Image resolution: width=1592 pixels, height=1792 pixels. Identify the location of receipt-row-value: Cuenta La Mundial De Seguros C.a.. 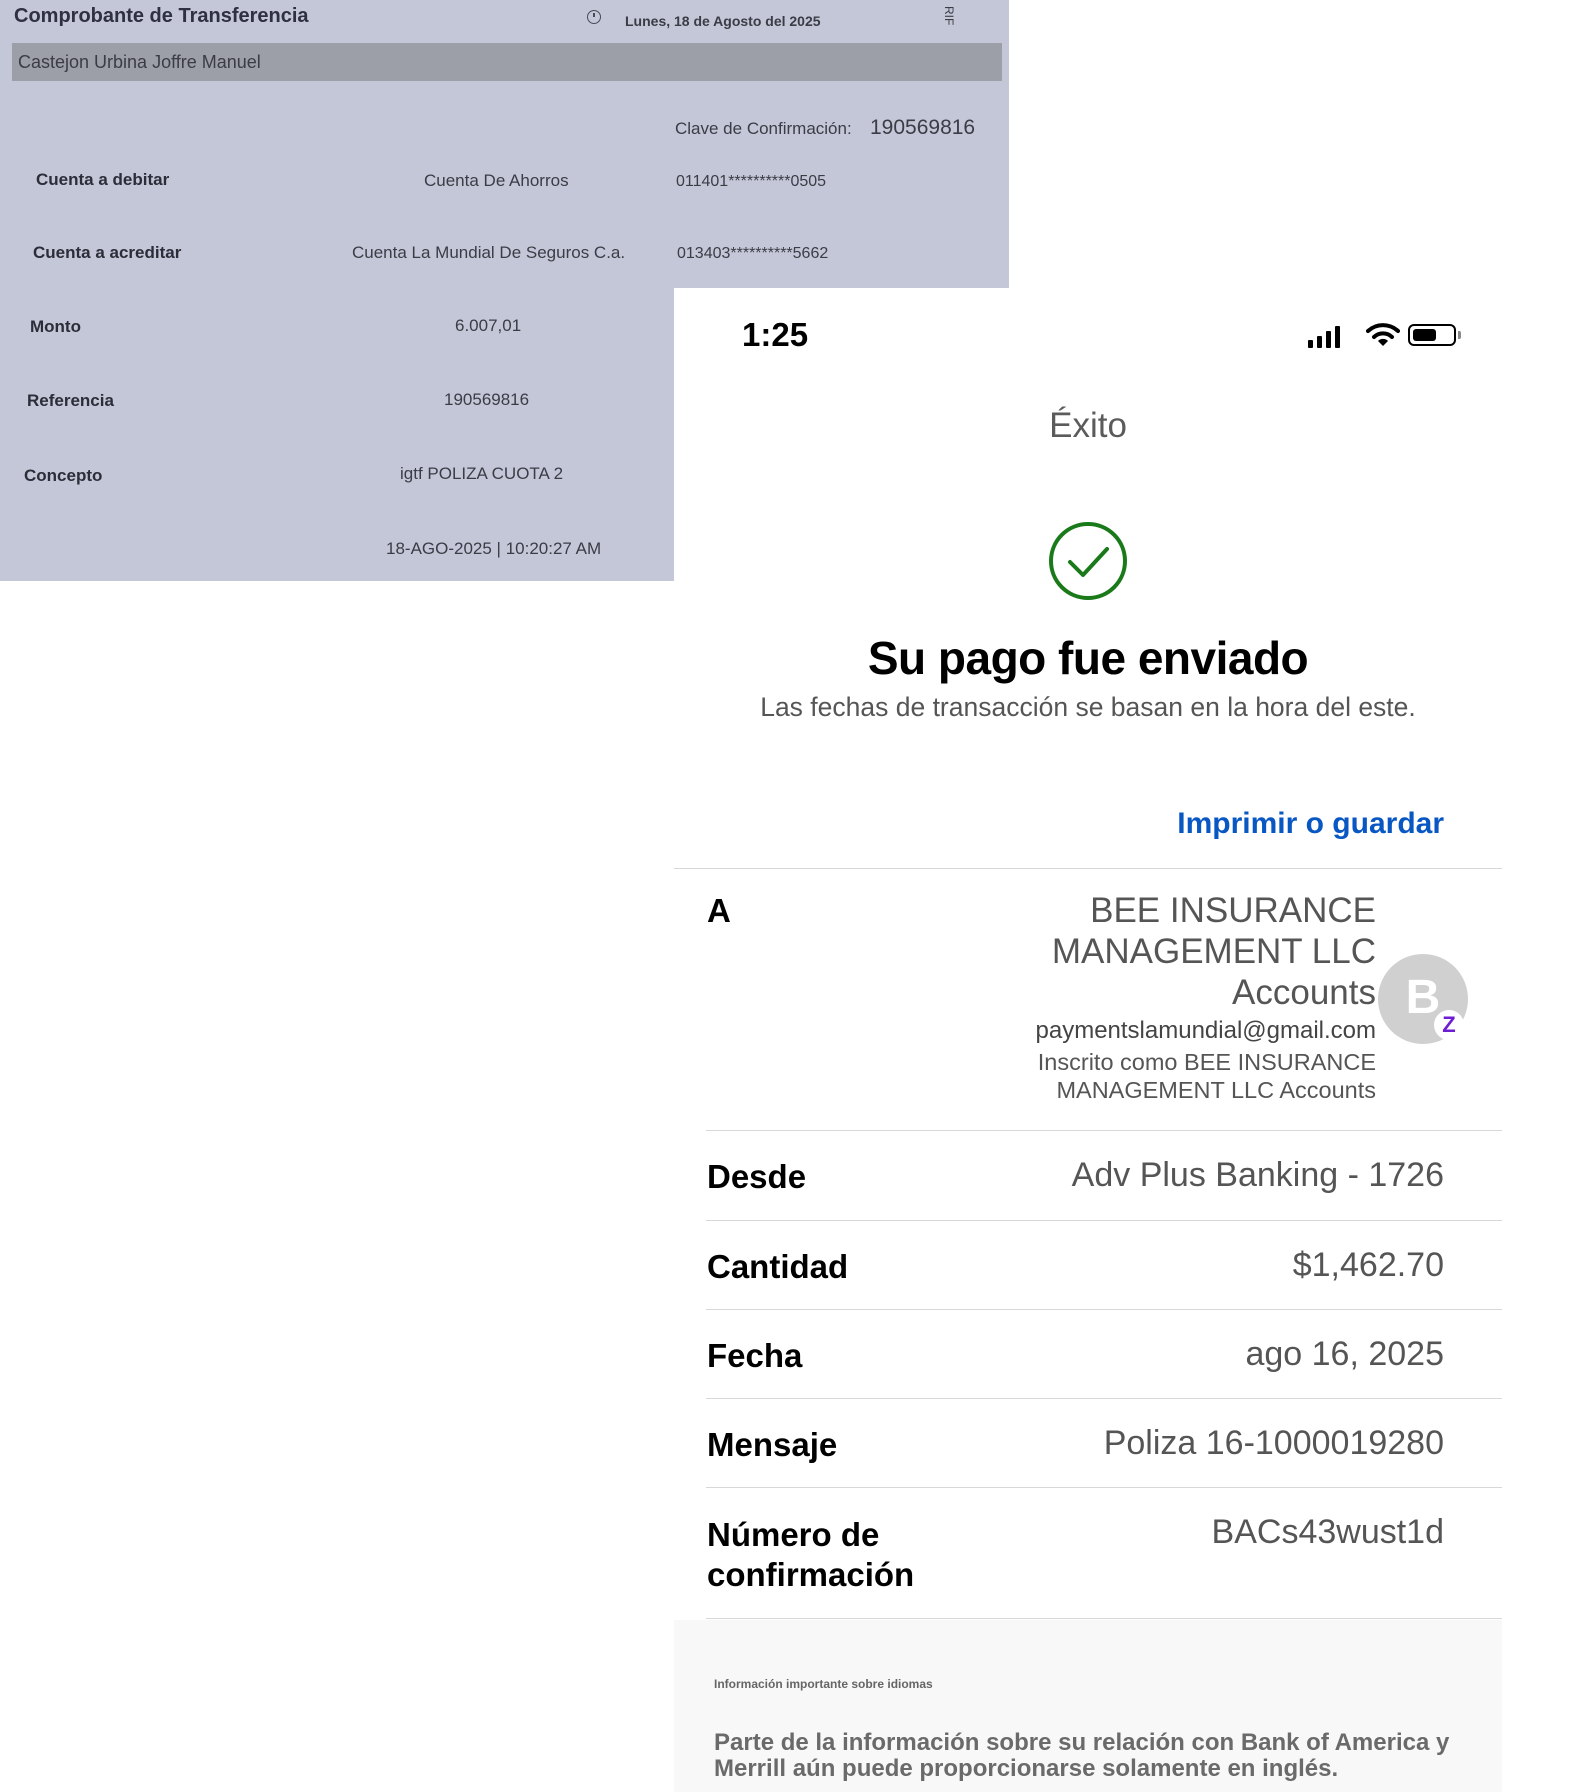
(489, 252).